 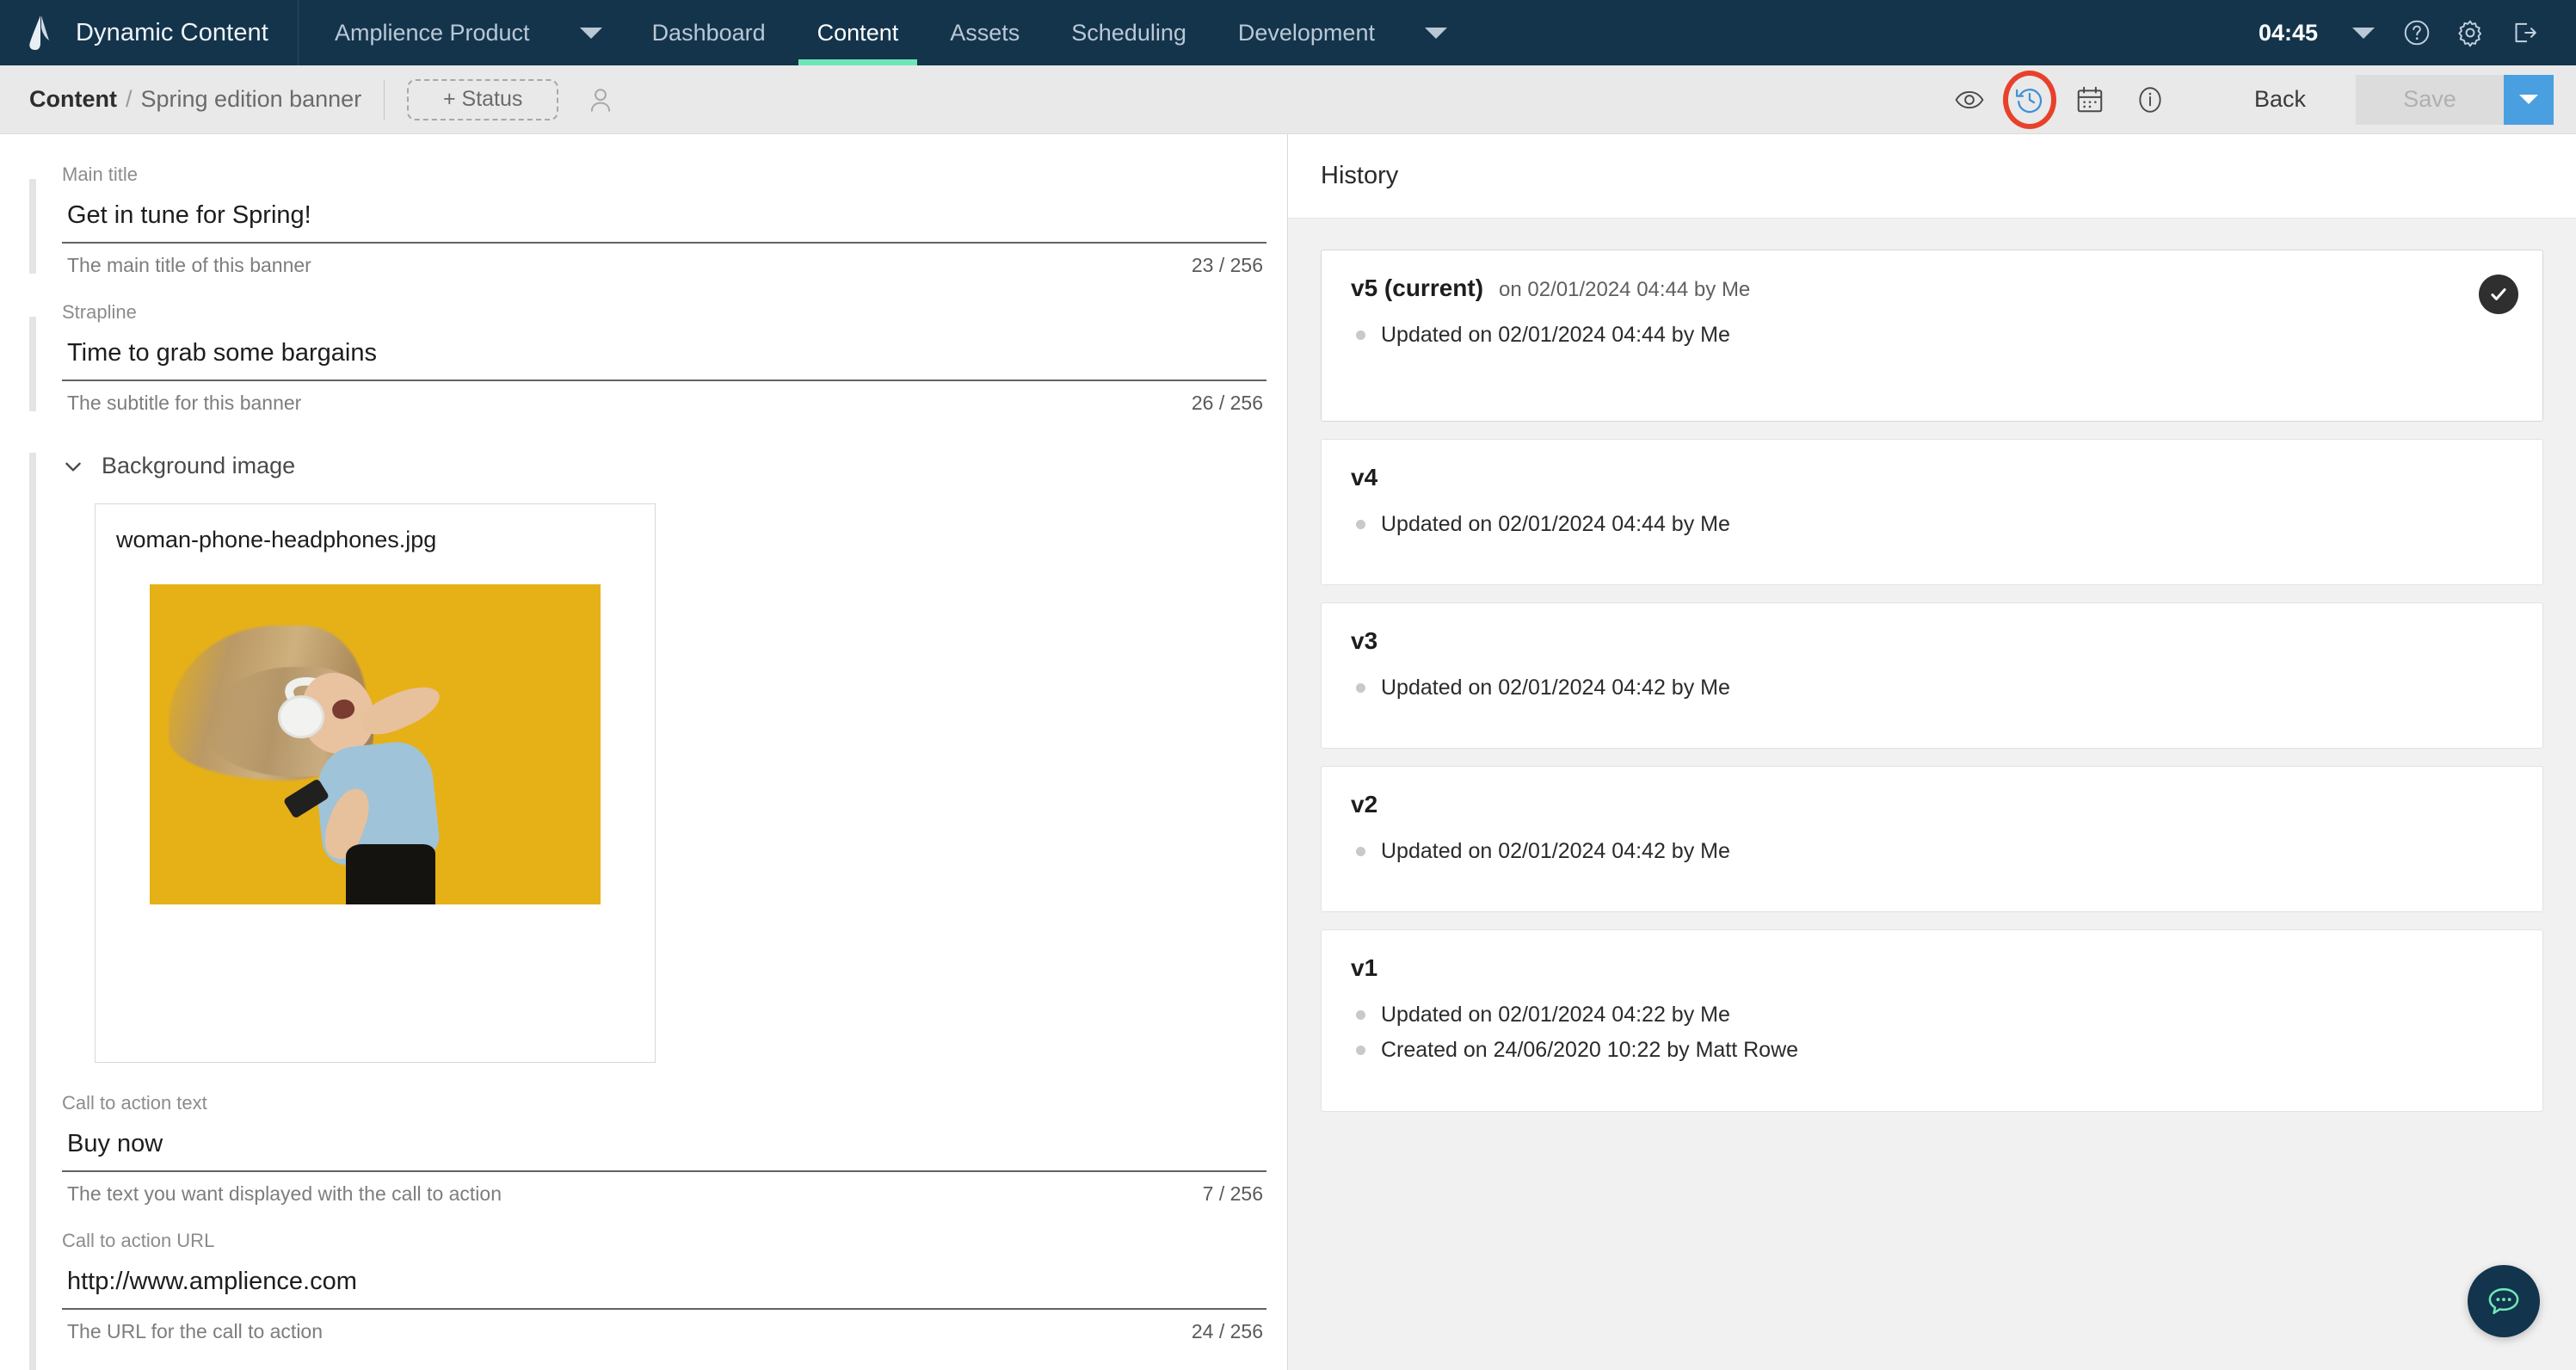 What do you see at coordinates (664, 220) in the screenshot?
I see `main-title-input: Get in tune for Spring!` at bounding box center [664, 220].